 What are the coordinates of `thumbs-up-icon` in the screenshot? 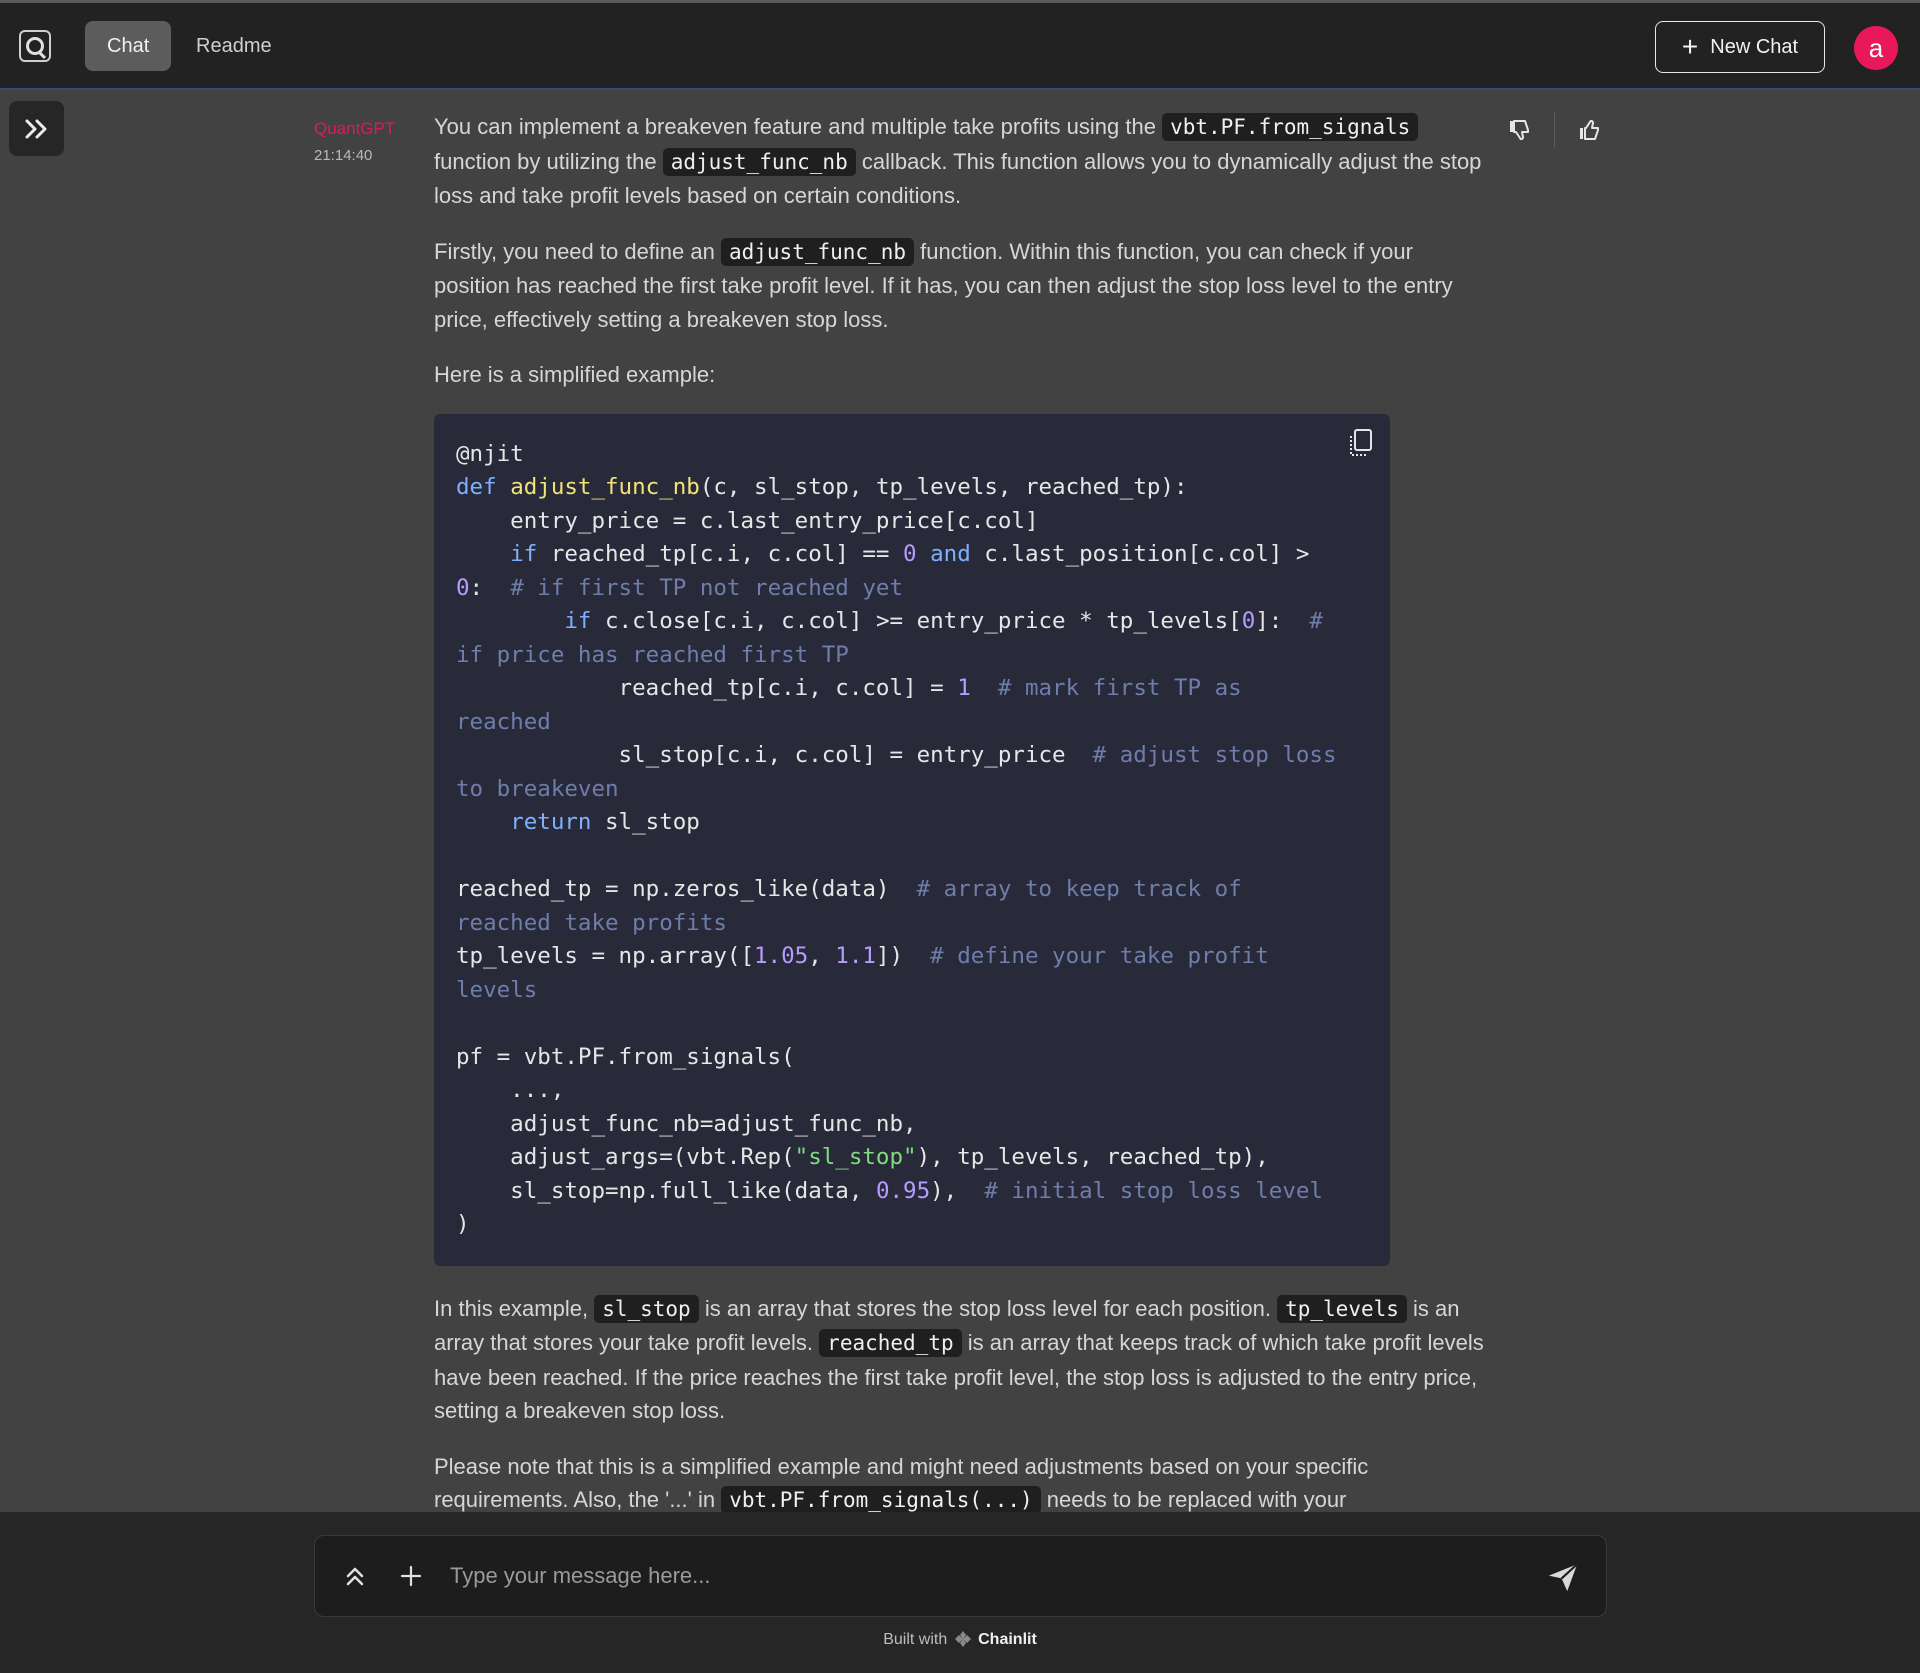 It's located at (1589, 129).